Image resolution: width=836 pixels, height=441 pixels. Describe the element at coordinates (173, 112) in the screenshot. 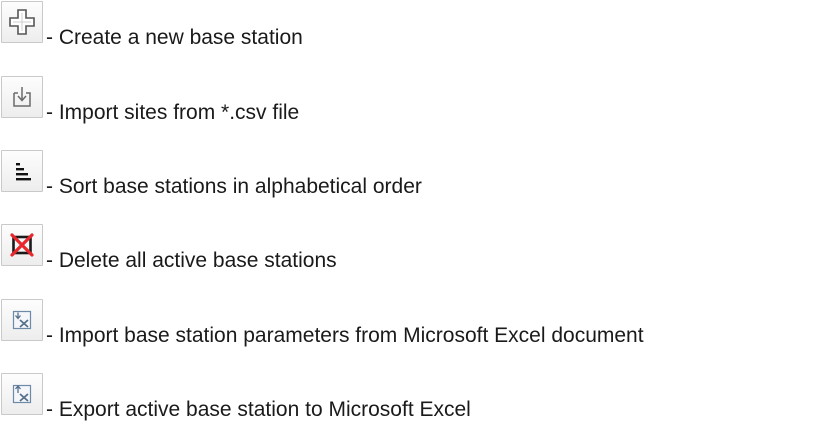

I see `legend-description: - Import sites from *.csv file` at that location.